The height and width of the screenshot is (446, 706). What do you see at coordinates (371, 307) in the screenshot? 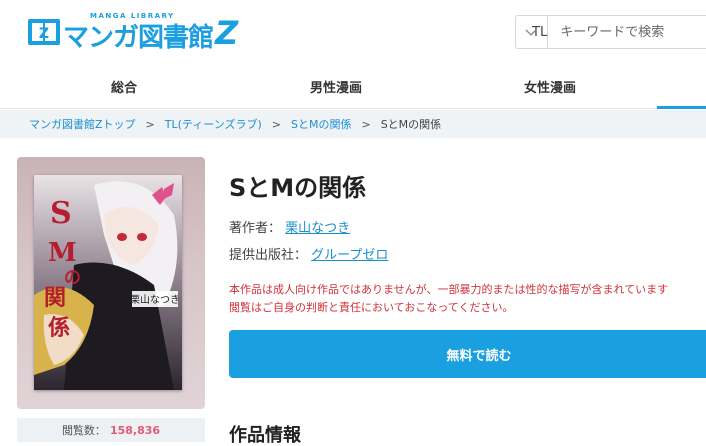
I see `warning-line-2: 閲覧はご自身の判断と責任においておこなってください。` at bounding box center [371, 307].